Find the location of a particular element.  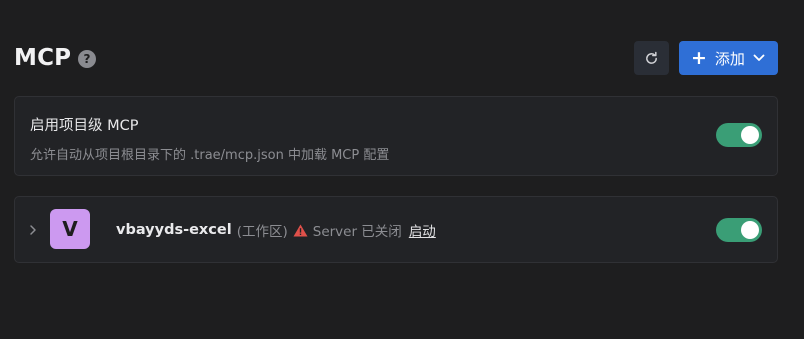

server-avatar: V is located at coordinates (70, 229).